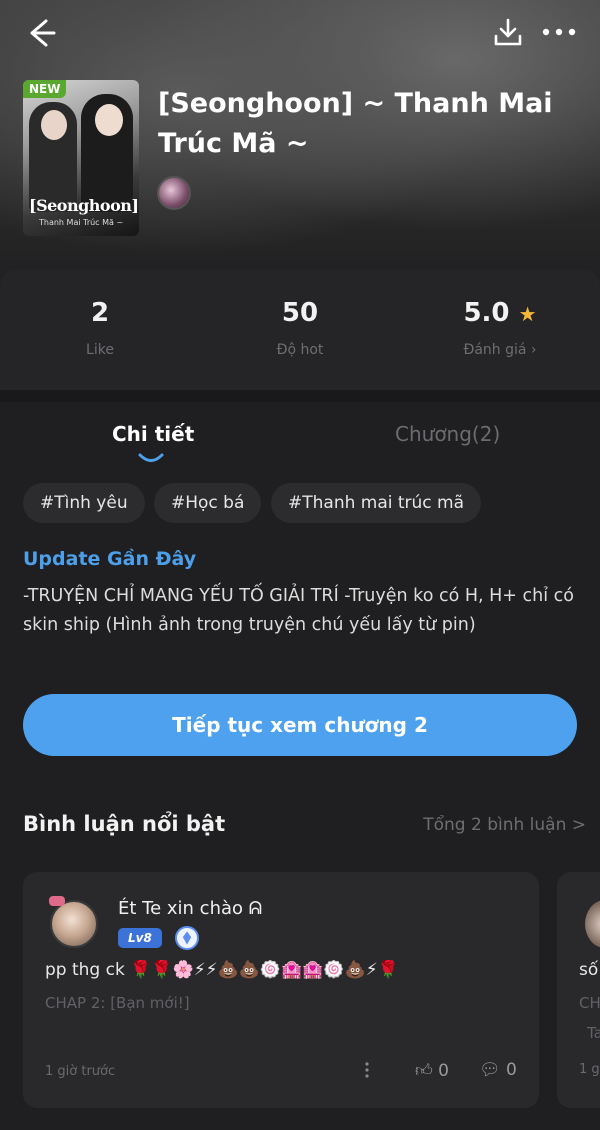 This screenshot has height=1130, width=600. I want to click on star-icon: ★, so click(527, 314).